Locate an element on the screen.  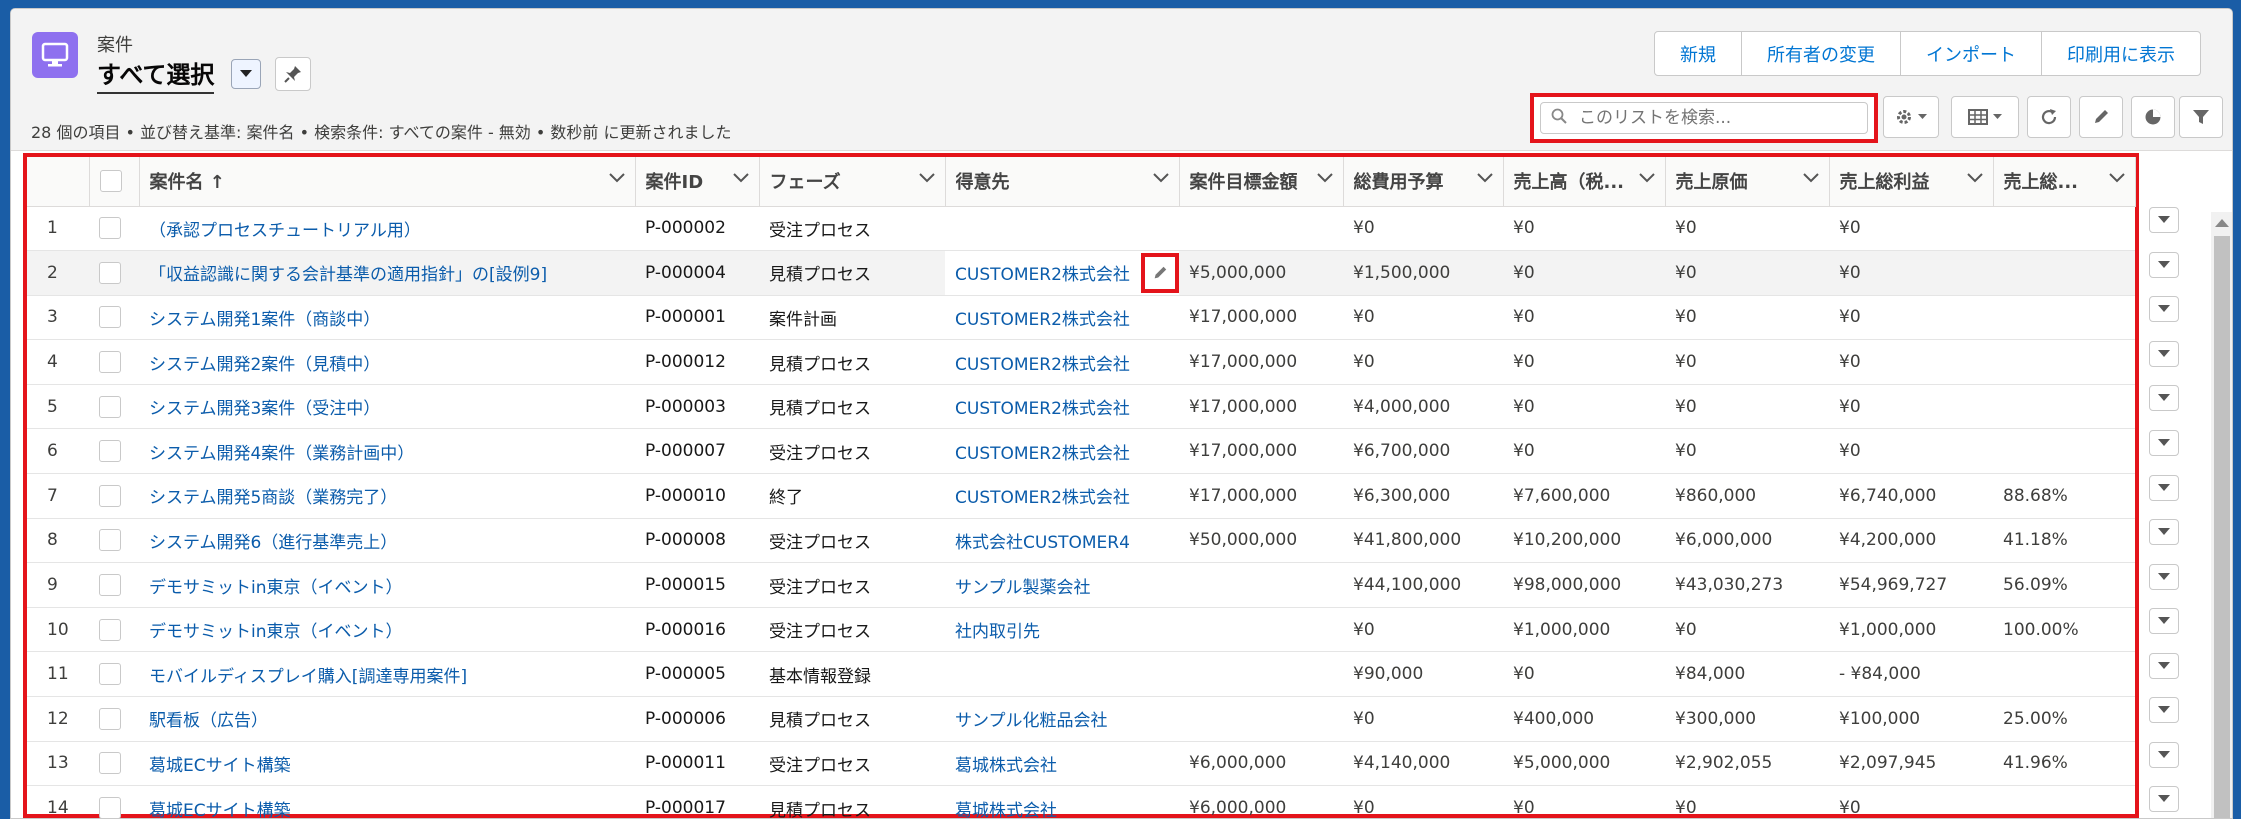
display-as-button is located at coordinates (1985, 117).